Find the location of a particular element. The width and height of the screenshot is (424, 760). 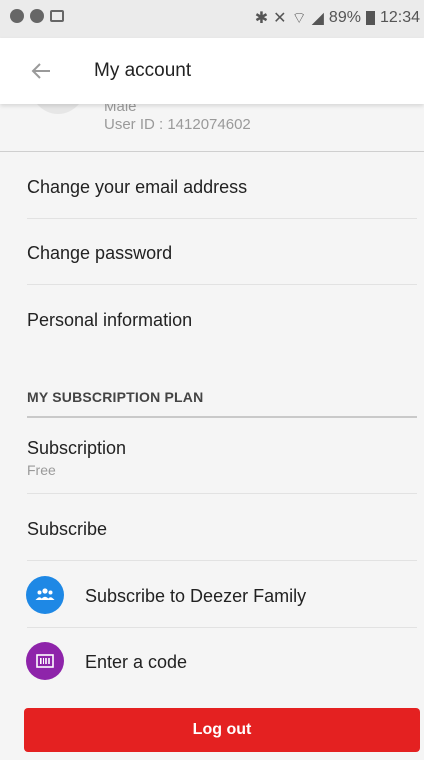

gallery-icon is located at coordinates (57, 16).